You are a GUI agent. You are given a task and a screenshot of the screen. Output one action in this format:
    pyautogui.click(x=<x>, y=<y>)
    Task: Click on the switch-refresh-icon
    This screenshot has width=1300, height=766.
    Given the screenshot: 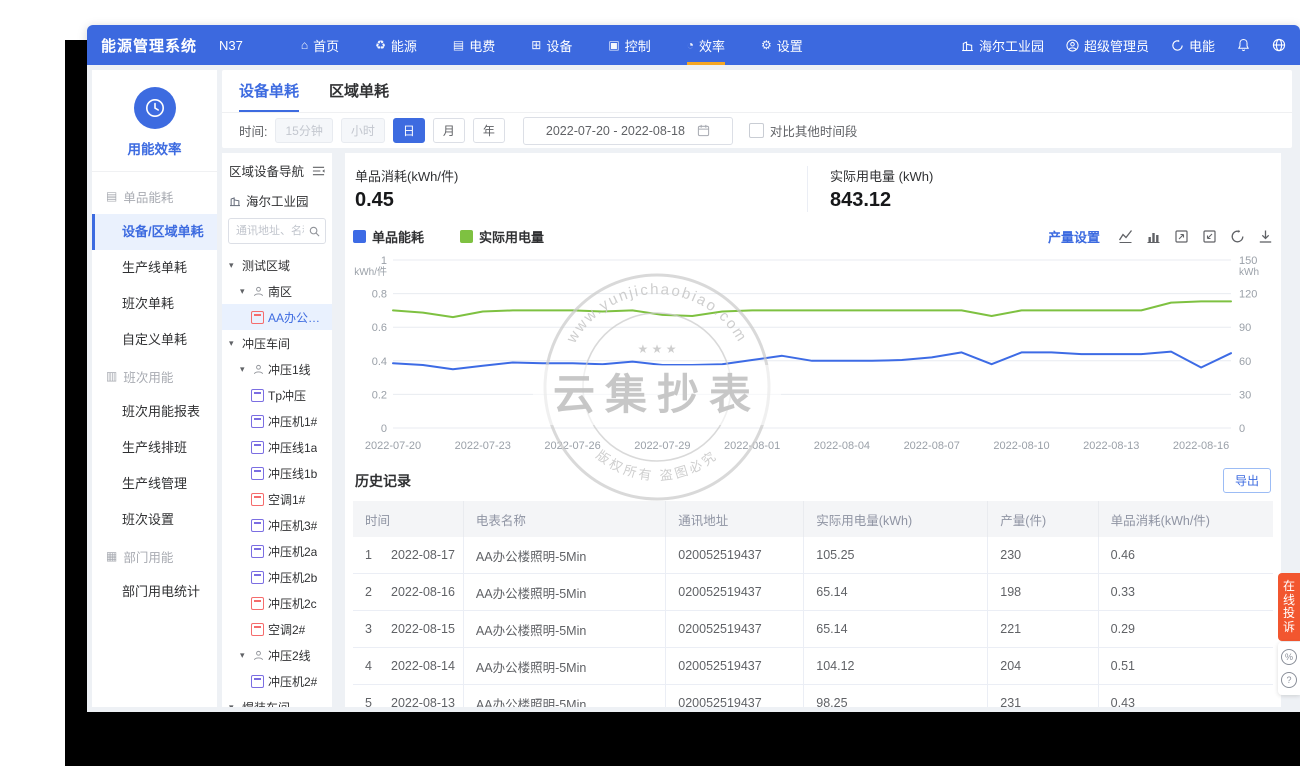 What is the action you would take?
    pyautogui.click(x=1177, y=45)
    